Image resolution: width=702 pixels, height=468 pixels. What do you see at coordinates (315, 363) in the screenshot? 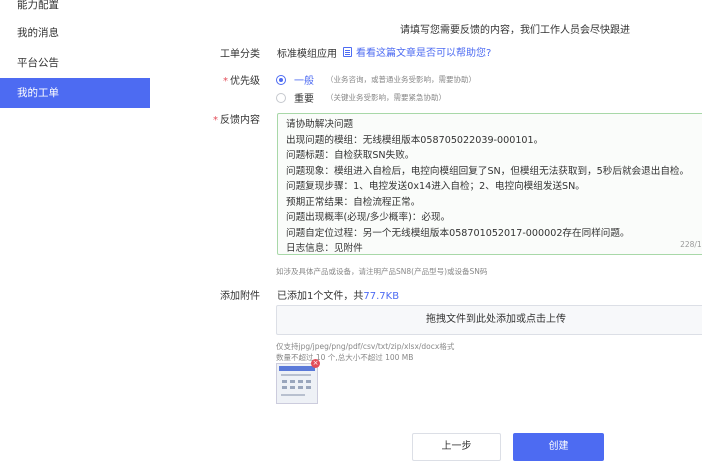
I see `delete-attachment-icon: ×` at bounding box center [315, 363].